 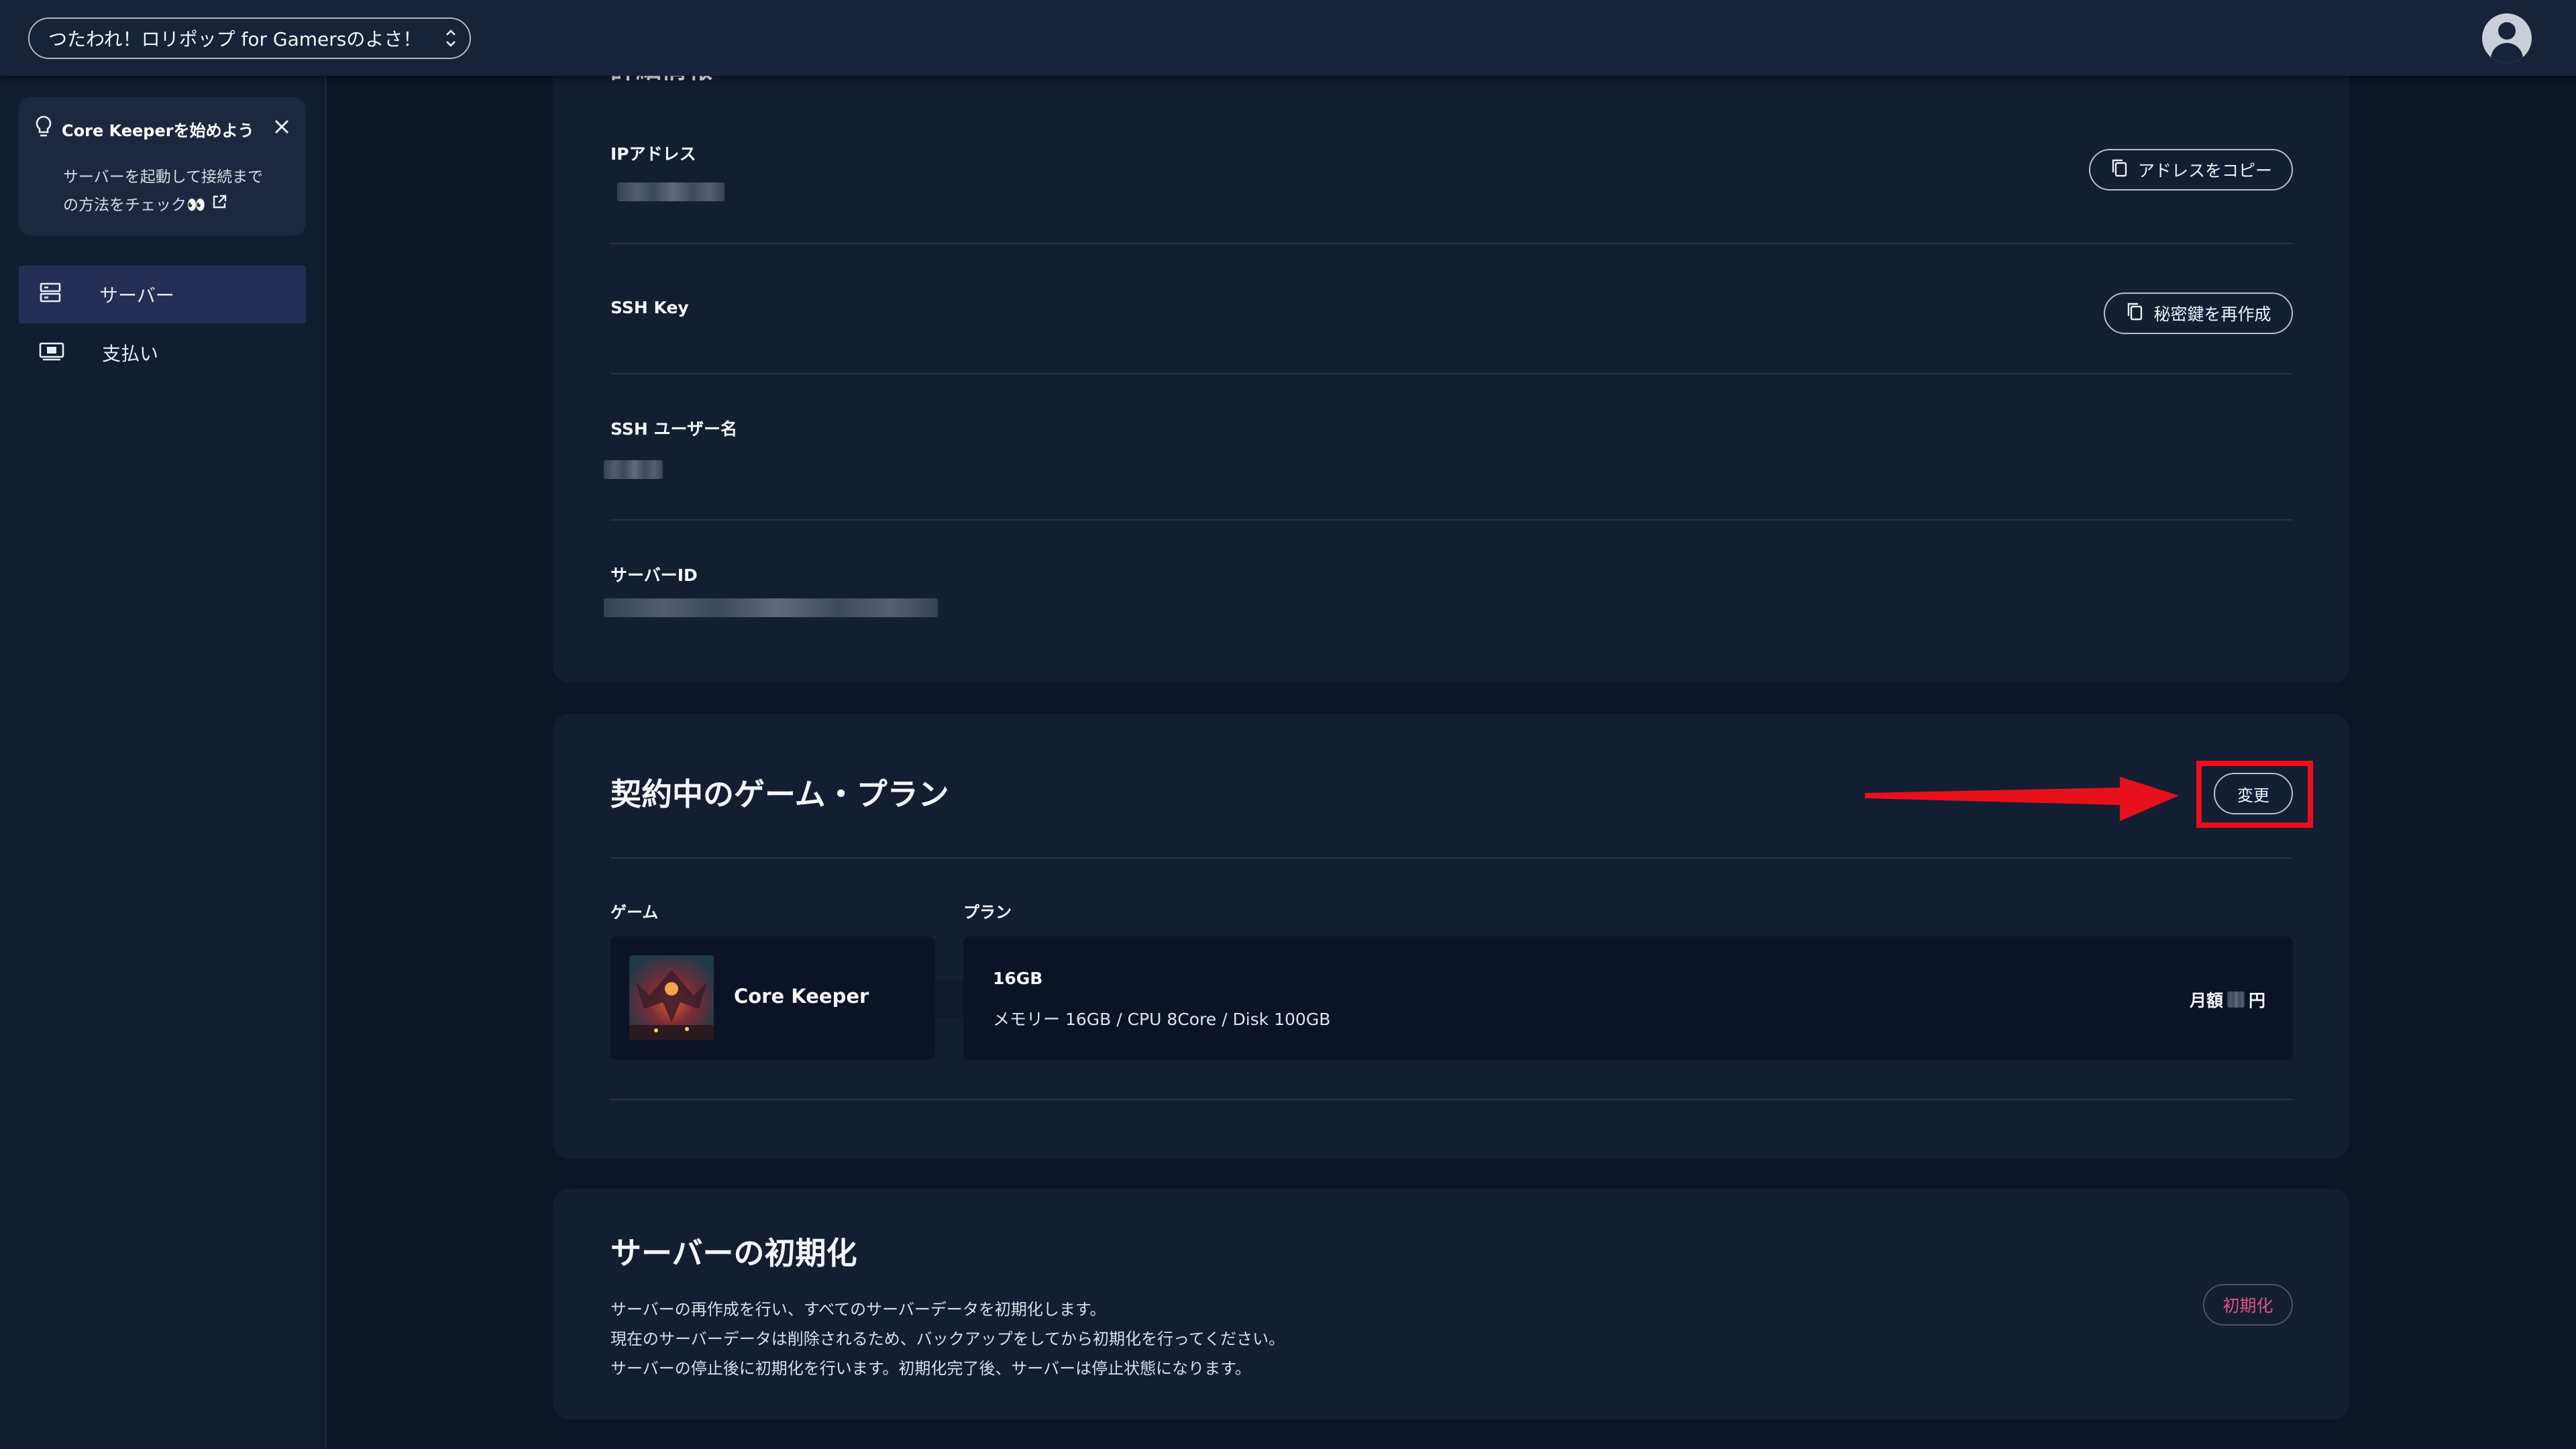 What do you see at coordinates (634, 912) in the screenshot?
I see `game-column-header: ゲーム` at bounding box center [634, 912].